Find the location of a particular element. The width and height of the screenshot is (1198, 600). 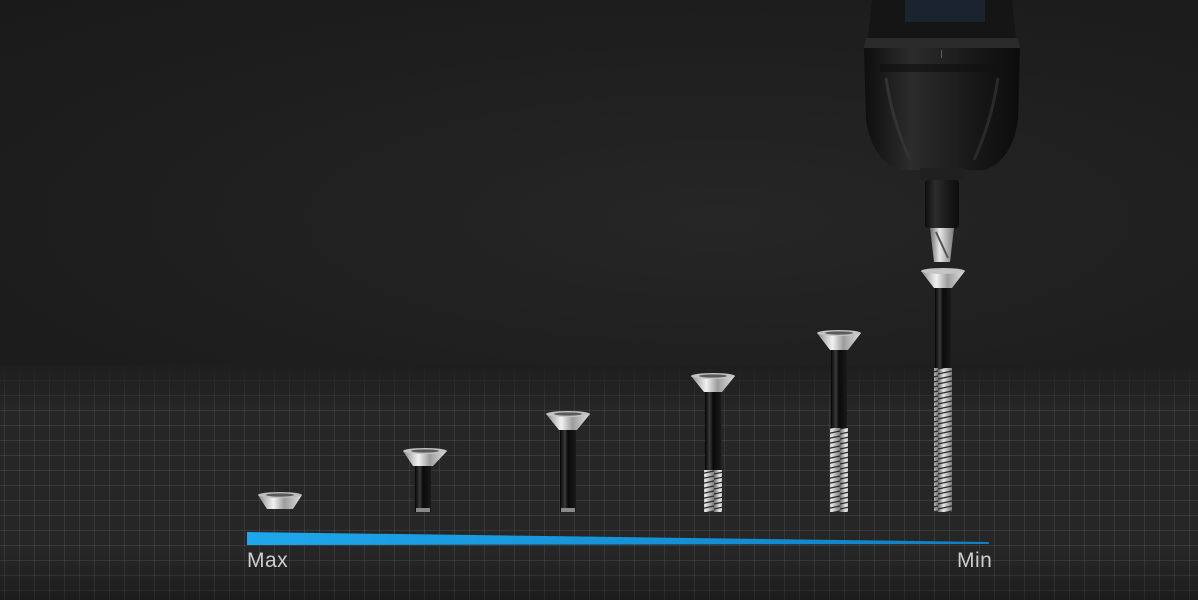

depth-scale-bar is located at coordinates (618, 538).